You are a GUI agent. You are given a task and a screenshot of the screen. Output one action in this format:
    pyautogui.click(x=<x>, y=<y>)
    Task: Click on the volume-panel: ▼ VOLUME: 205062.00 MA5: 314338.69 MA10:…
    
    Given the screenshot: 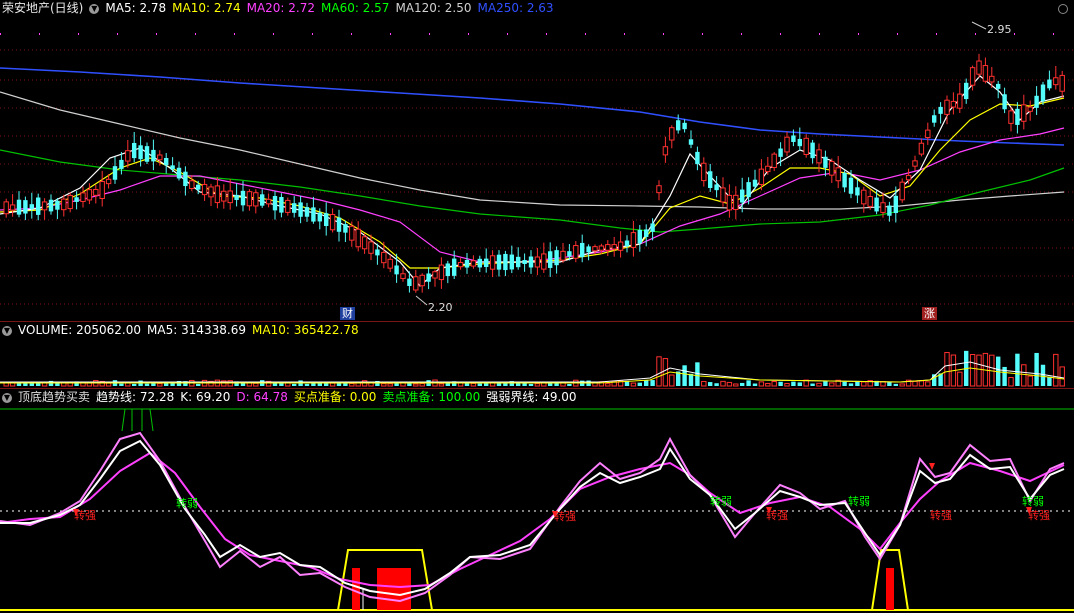 What is the action you would take?
    pyautogui.click(x=537, y=355)
    